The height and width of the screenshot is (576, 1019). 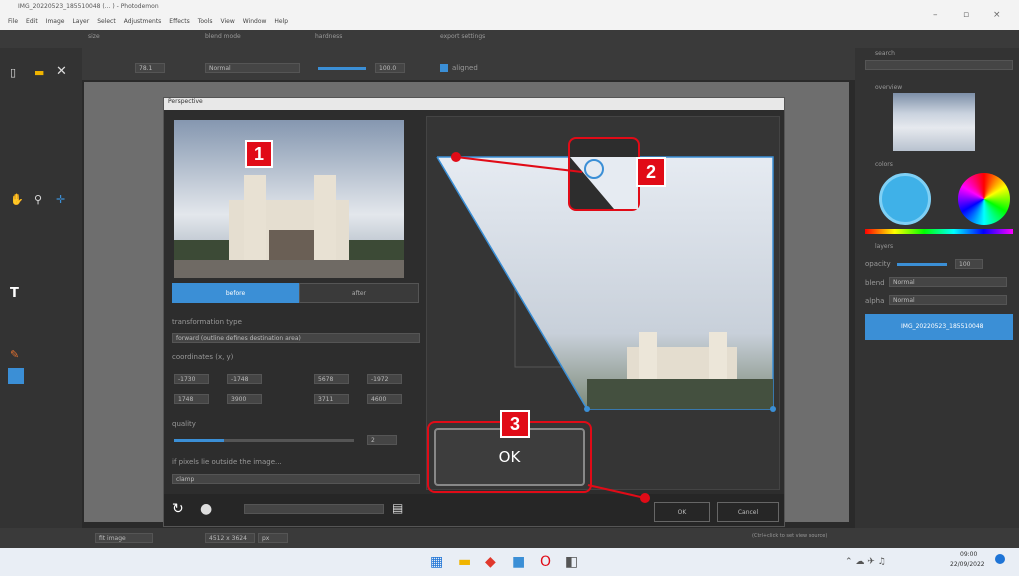 I want to click on overview-thumbnail, so click(x=934, y=122).